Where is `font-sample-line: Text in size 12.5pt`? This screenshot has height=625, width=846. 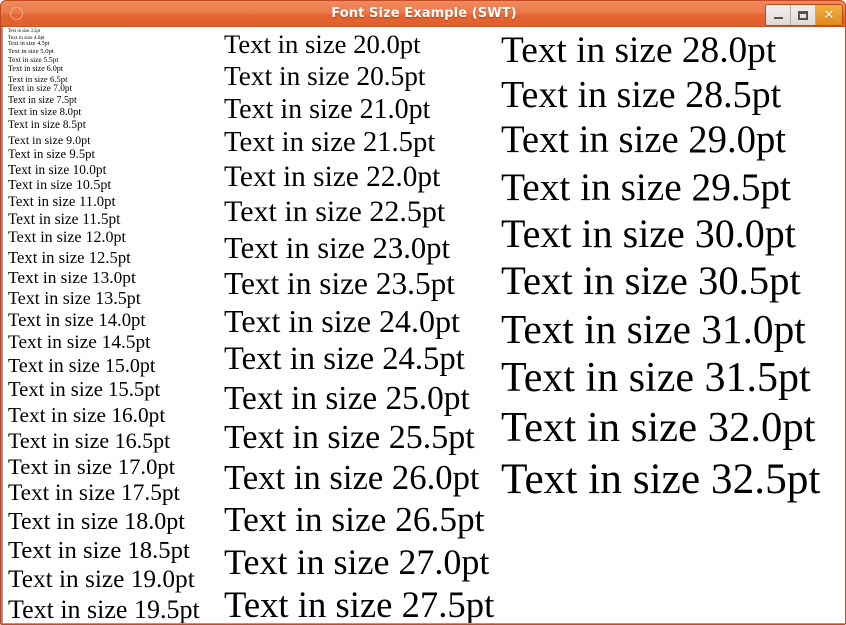
font-sample-line: Text in size 12.5pt is located at coordinates (69, 258).